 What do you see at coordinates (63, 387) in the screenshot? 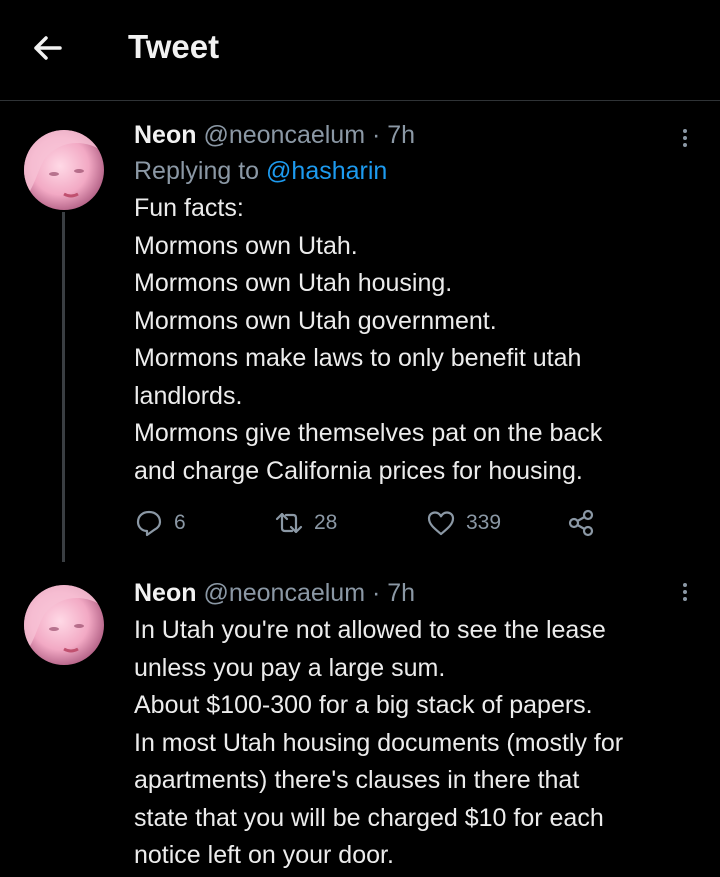
I see `thread-line` at bounding box center [63, 387].